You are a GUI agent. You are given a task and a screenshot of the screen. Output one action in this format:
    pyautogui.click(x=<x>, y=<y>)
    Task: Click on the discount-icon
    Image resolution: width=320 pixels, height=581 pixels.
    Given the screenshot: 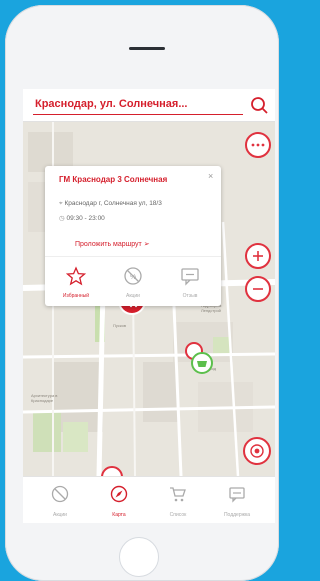 What is the action you would take?
    pyautogui.click(x=60, y=494)
    